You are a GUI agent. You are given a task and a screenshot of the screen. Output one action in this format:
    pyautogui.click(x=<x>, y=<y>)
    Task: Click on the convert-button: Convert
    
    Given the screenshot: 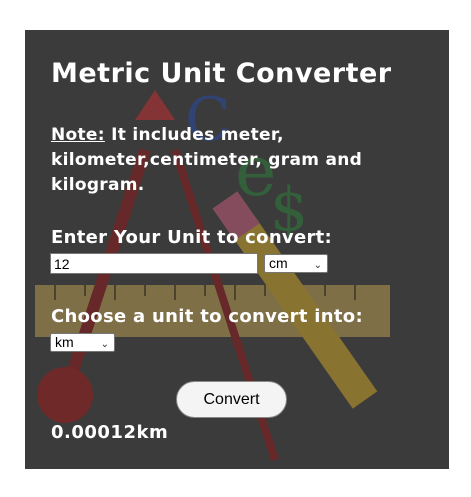 What is the action you would take?
    pyautogui.click(x=231, y=399)
    